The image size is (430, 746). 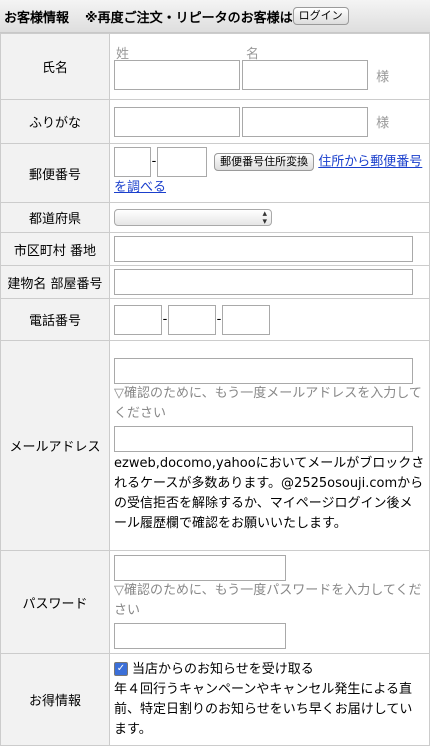 I want to click on furigana-suffix: 様, so click(x=383, y=123).